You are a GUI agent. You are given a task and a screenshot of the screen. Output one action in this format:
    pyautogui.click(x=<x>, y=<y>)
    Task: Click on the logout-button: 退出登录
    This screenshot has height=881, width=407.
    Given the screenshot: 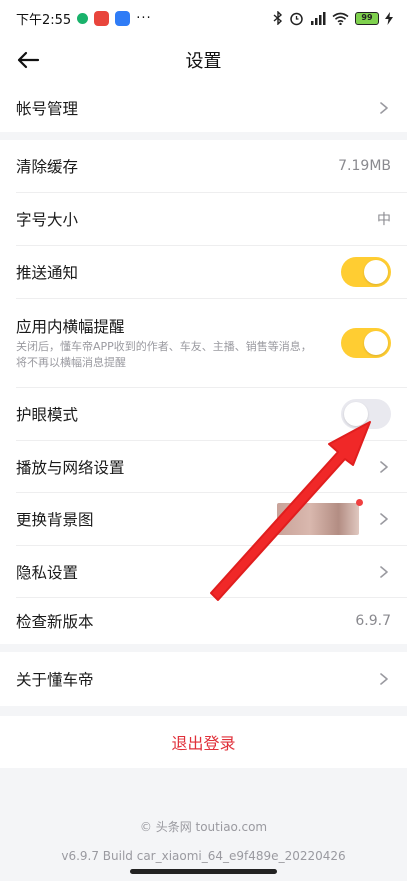 What is the action you would take?
    pyautogui.click(x=203, y=742)
    